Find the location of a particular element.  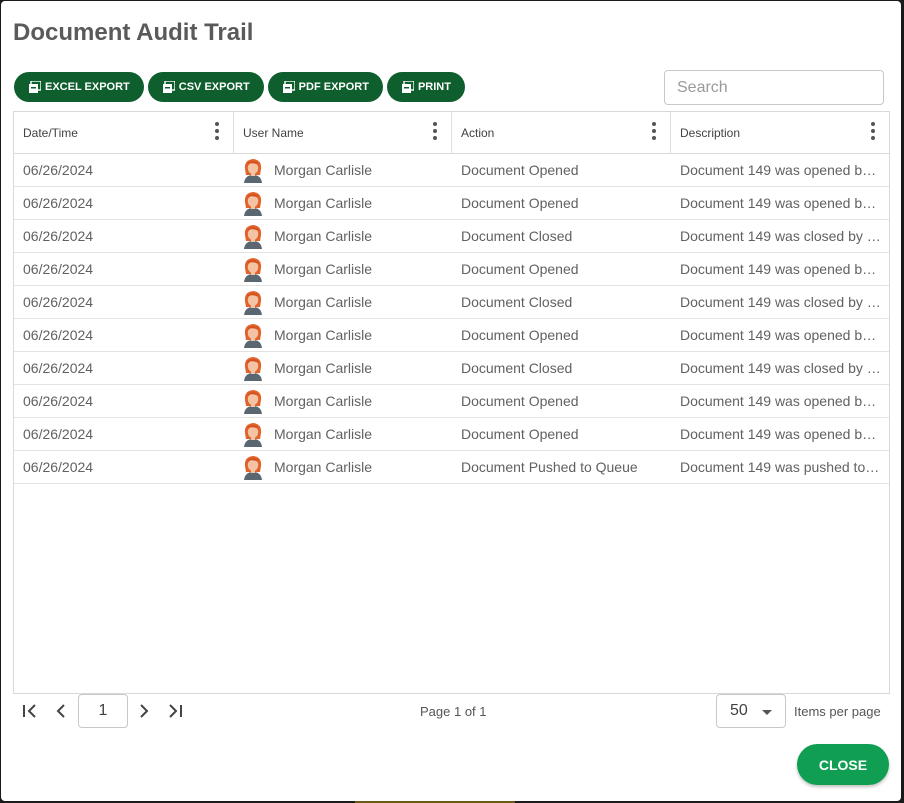

first-page-icon is located at coordinates (30, 711).